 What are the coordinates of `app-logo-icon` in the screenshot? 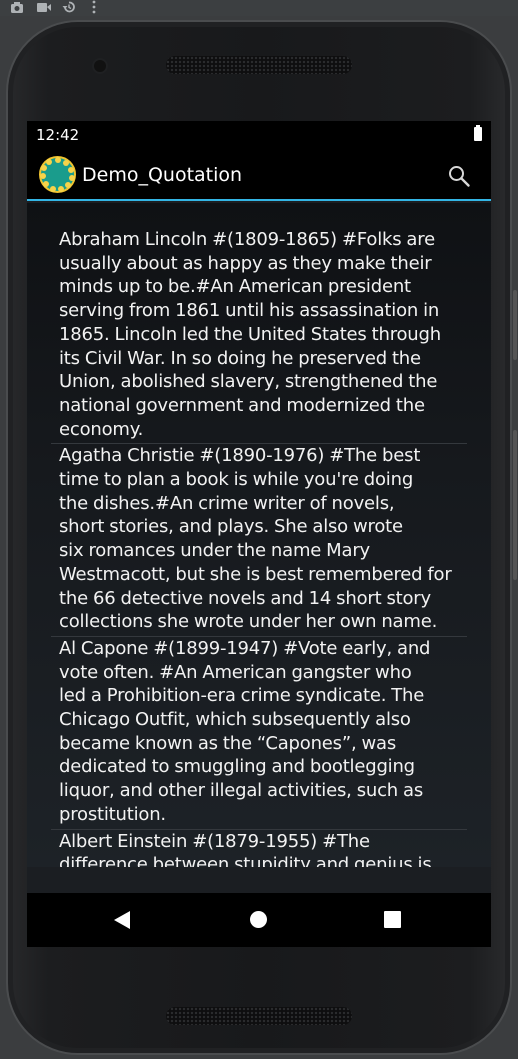 It's located at (57, 174).